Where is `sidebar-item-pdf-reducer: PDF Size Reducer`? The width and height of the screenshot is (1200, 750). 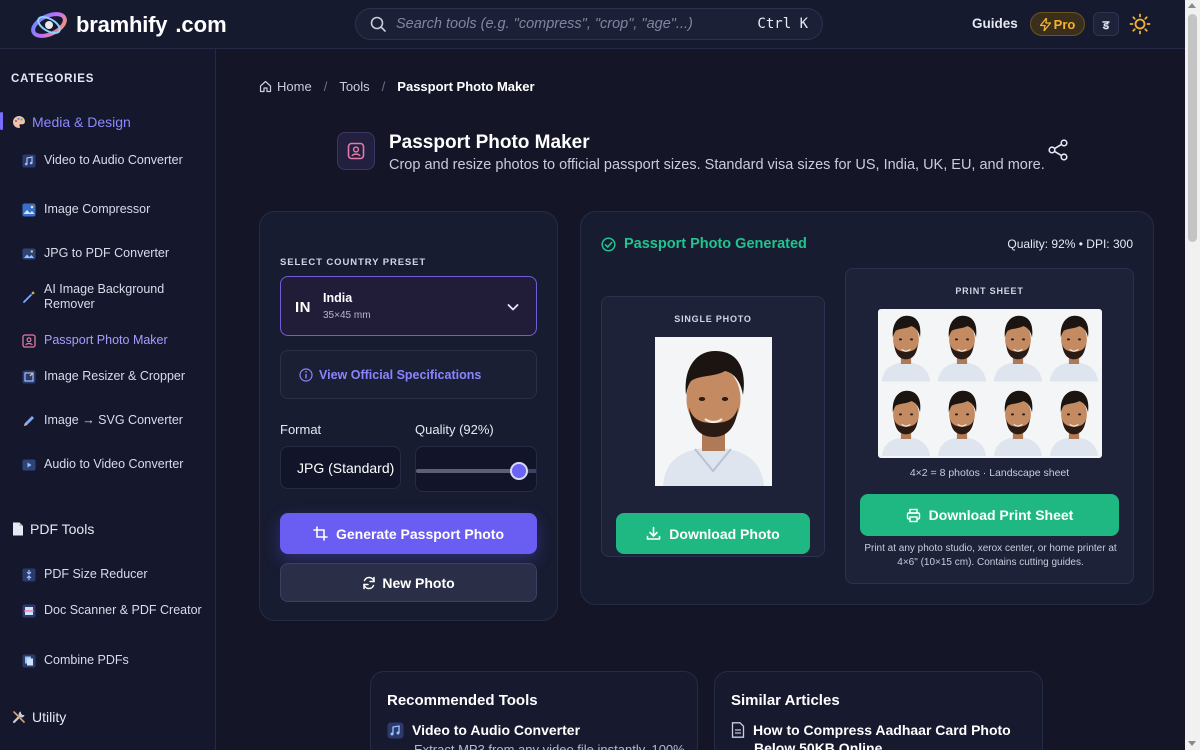
sidebar-item-pdf-reducer: PDF Size Reducer is located at coordinates (112, 574).